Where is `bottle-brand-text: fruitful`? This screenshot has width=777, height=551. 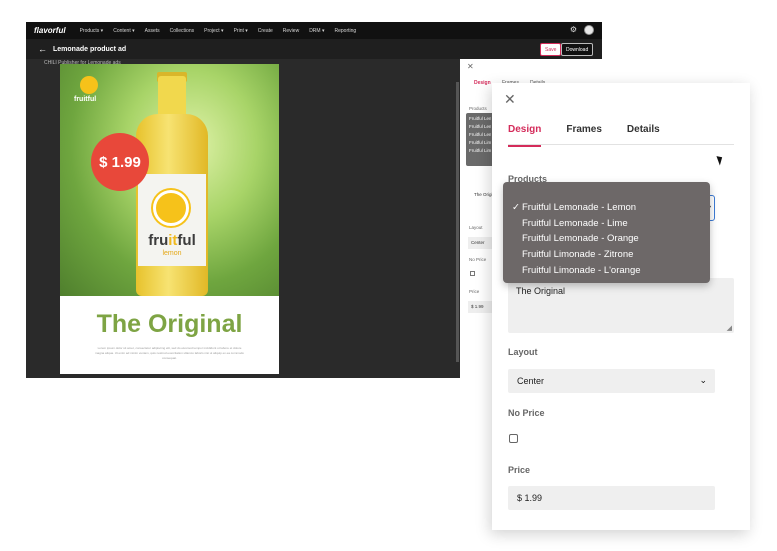 bottle-brand-text: fruitful is located at coordinates (172, 240).